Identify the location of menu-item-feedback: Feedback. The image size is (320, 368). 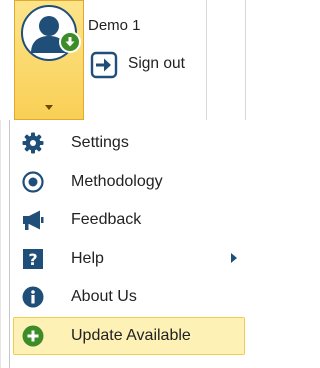
(128, 220).